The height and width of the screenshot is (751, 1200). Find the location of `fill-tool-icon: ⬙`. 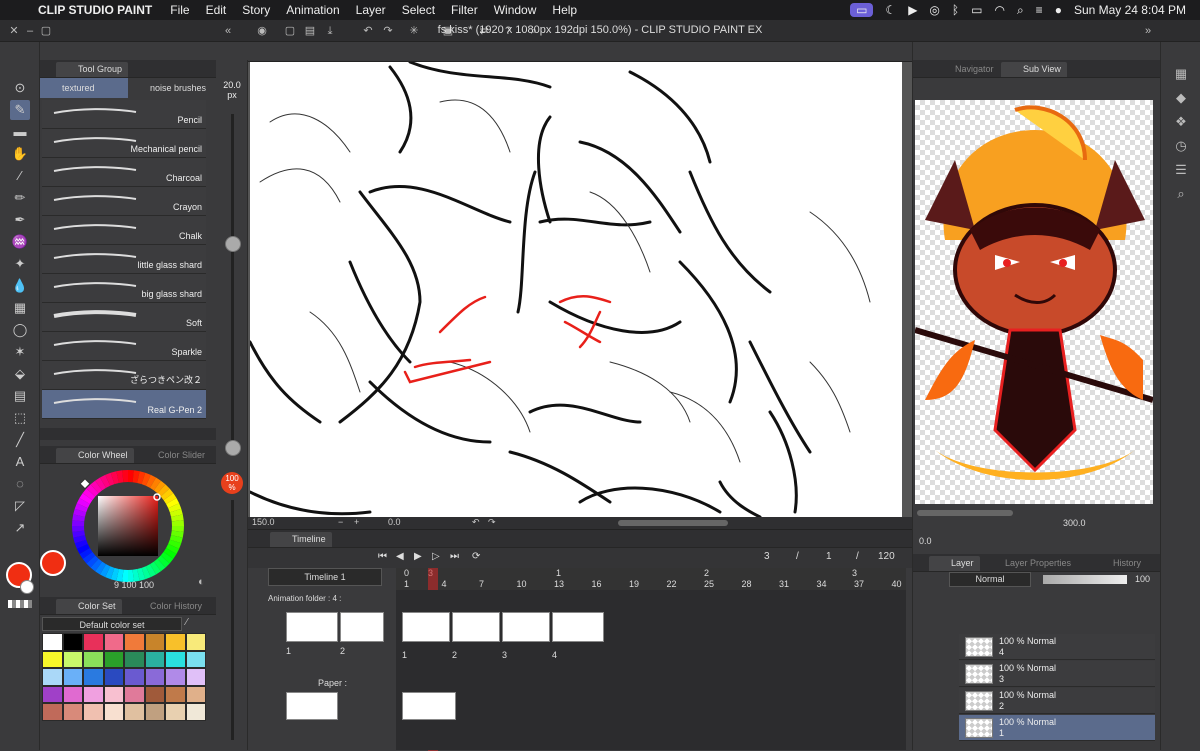

fill-tool-icon: ⬙ is located at coordinates (20, 374).